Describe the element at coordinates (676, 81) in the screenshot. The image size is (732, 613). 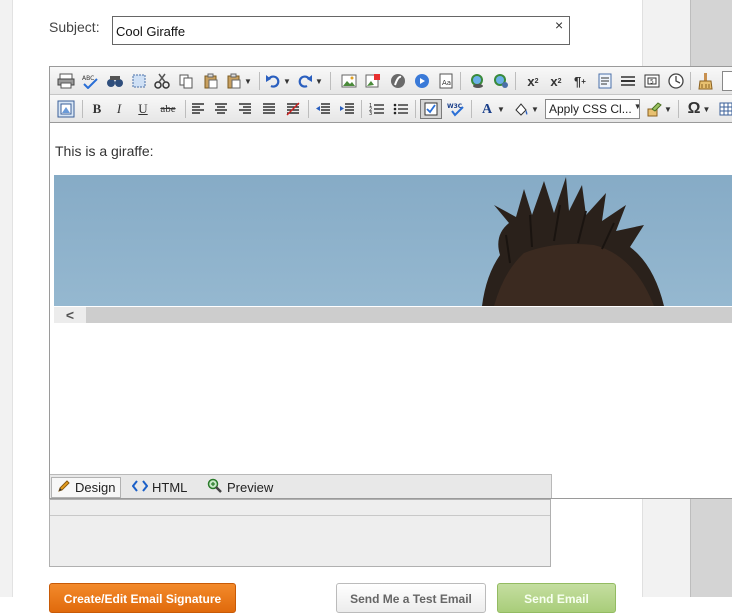
I see `insert-date-icon` at that location.